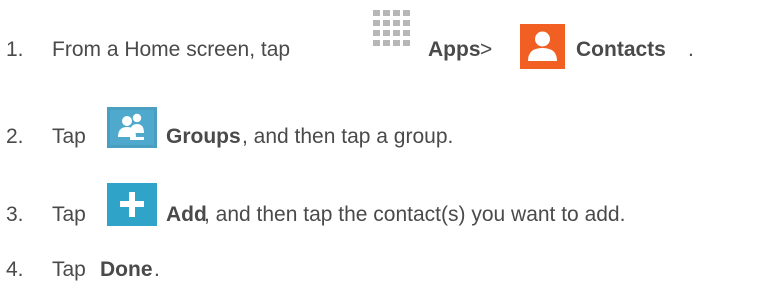  I want to click on done-label: Done, so click(126, 269).